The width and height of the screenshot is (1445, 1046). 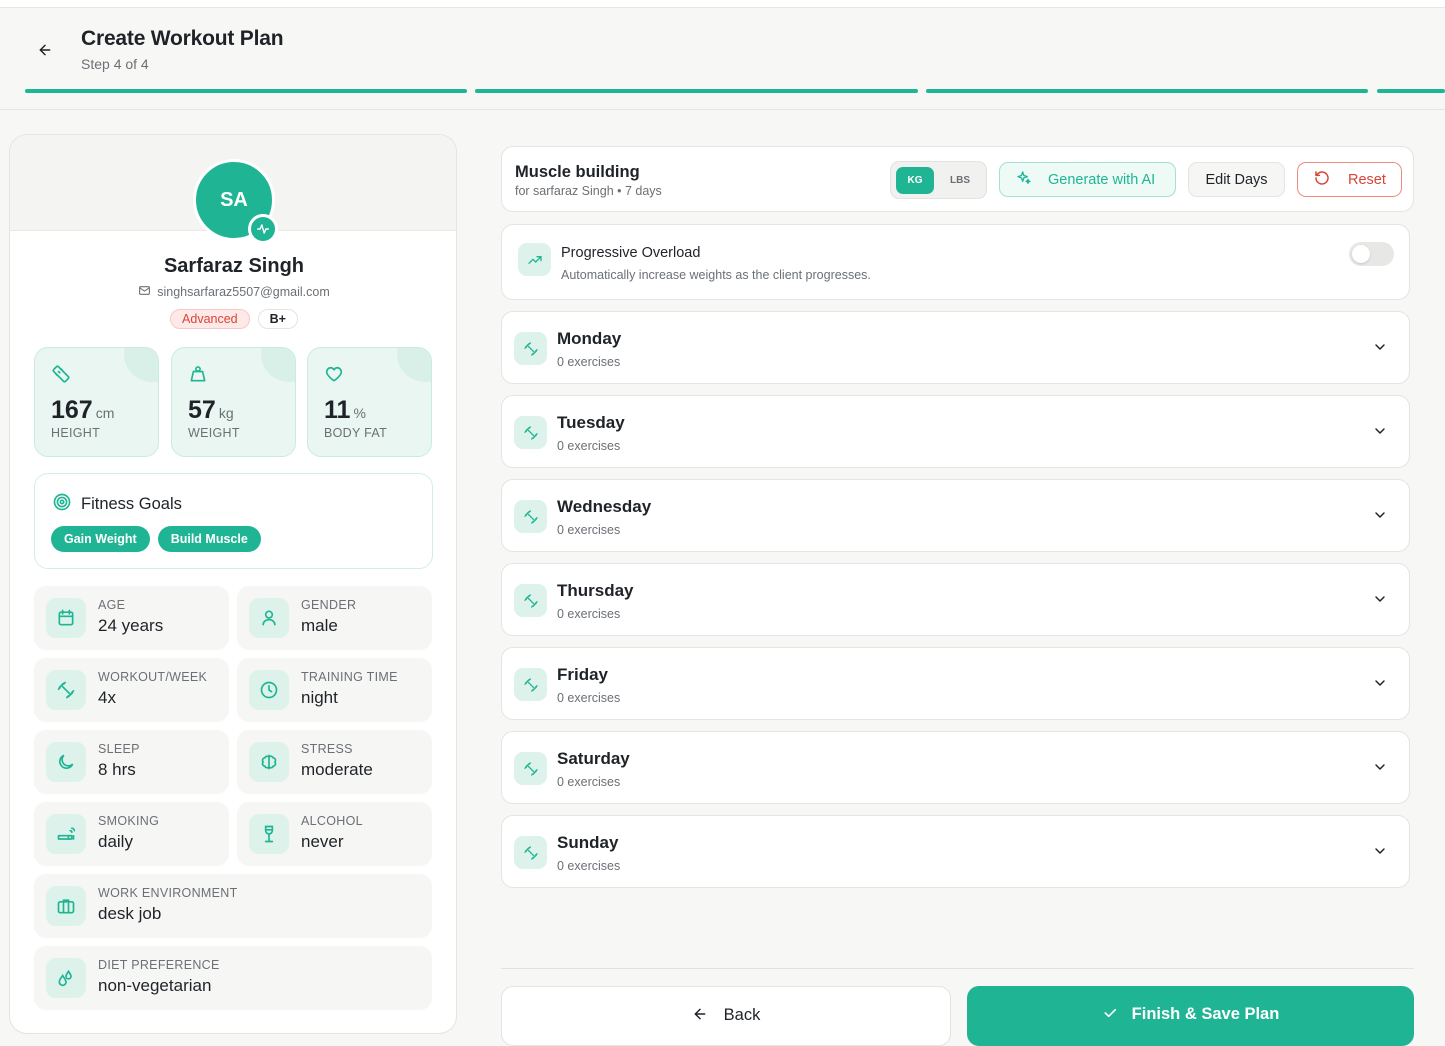 I want to click on briefcase-icon, so click(x=66, y=906).